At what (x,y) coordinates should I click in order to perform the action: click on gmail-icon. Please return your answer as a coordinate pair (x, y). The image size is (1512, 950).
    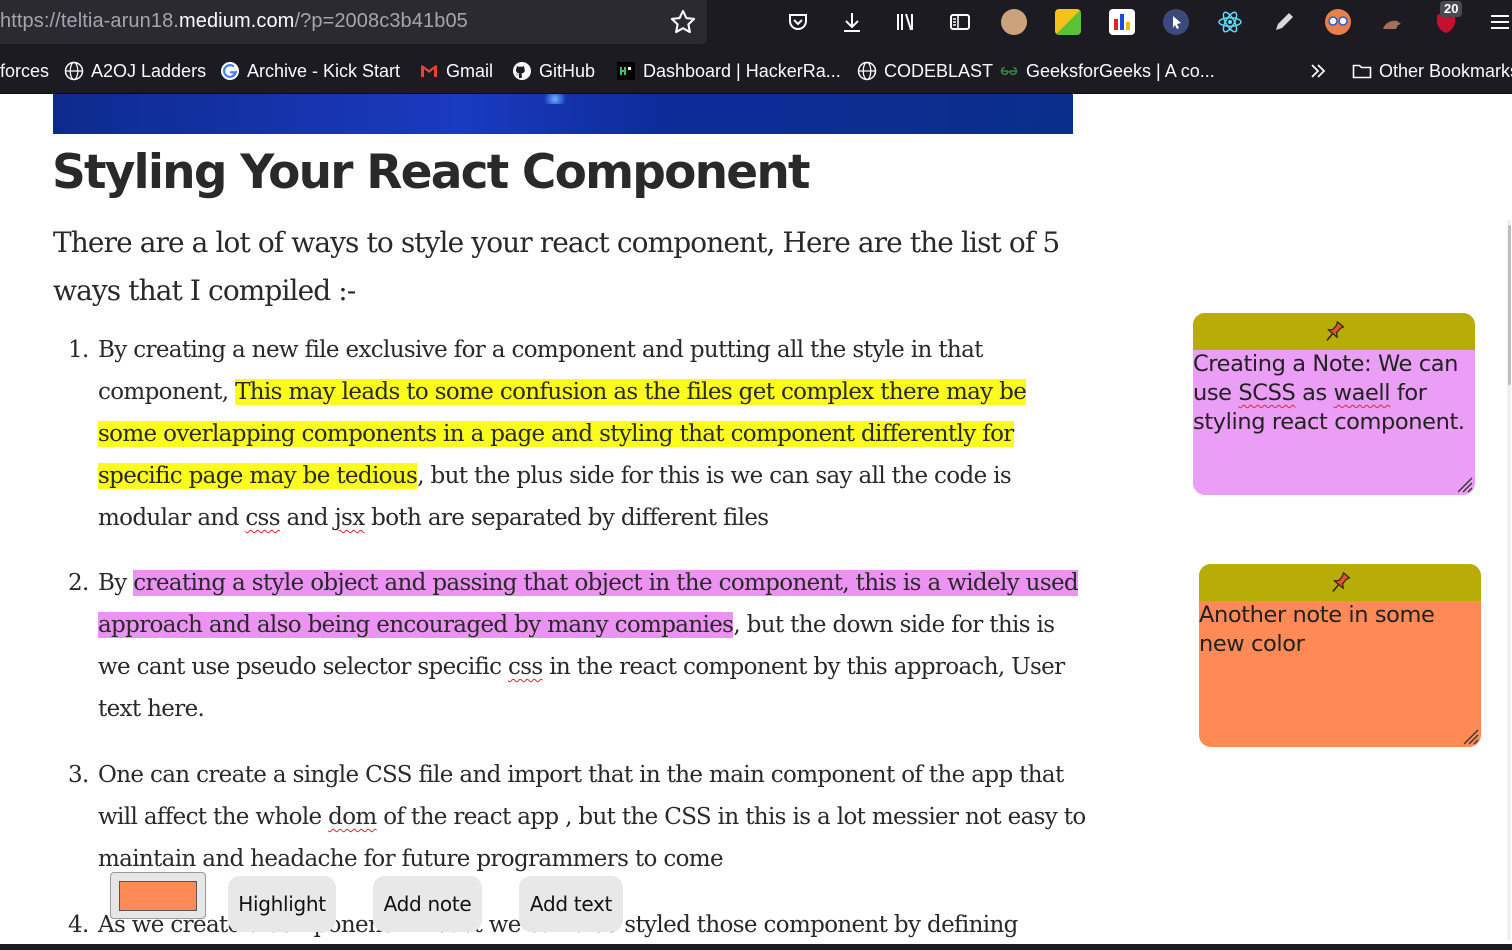
    Looking at the image, I should click on (429, 71).